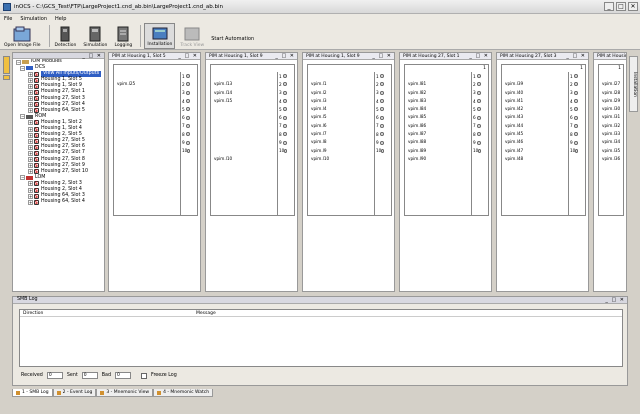 This screenshot has width=640, height=414. I want to click on column-message: Message, so click(206, 313).